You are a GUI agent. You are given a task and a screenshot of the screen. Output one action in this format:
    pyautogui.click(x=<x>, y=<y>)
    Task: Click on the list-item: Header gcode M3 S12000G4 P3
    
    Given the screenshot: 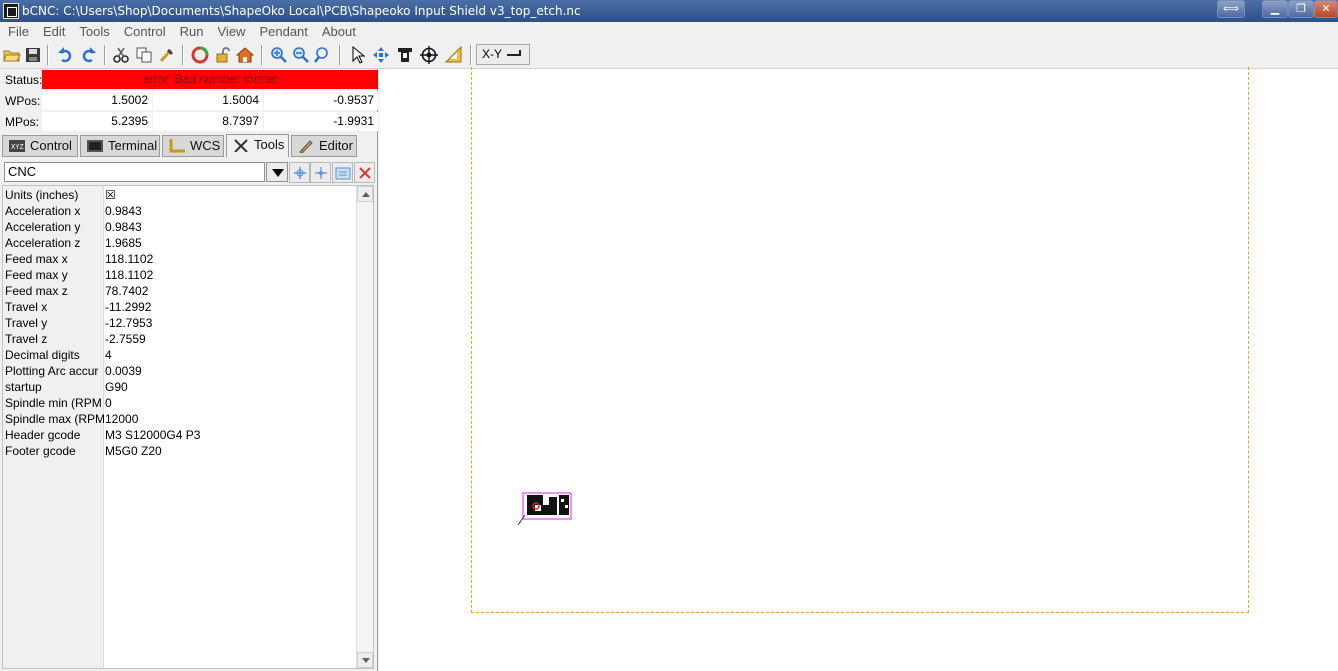 What is the action you would take?
    pyautogui.click(x=180, y=435)
    